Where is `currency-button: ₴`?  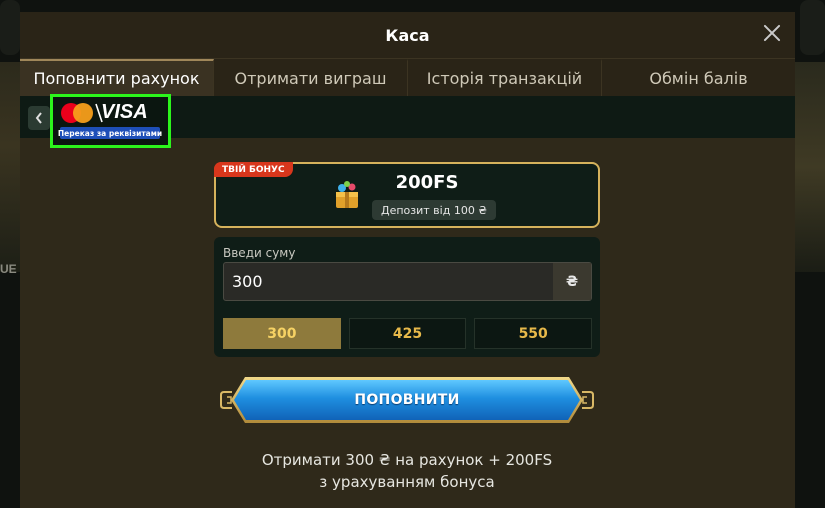 currency-button: ₴ is located at coordinates (572, 281).